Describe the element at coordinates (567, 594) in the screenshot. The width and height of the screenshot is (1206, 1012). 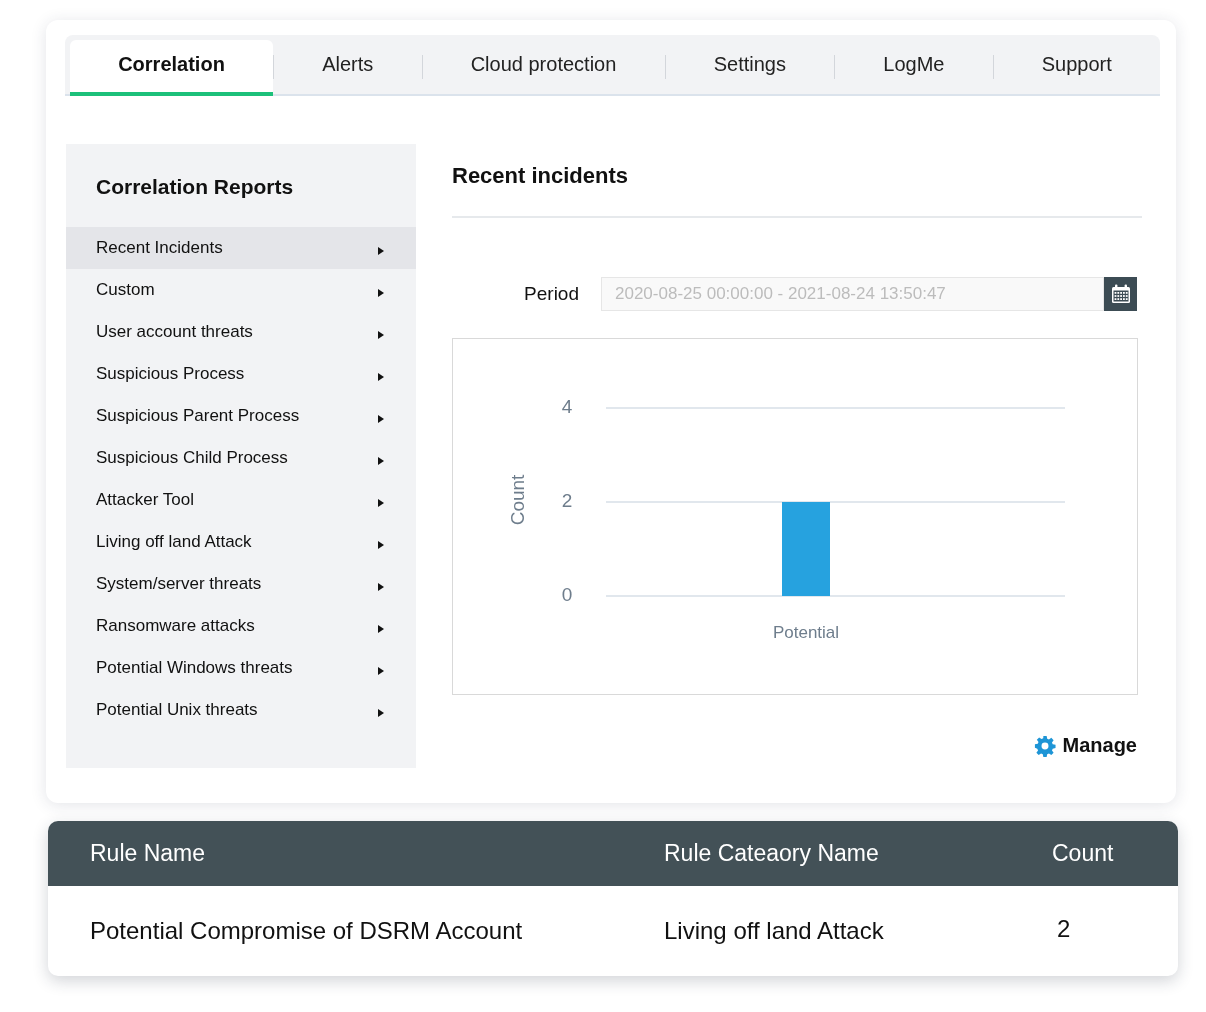
I see `axis-tick-label: 0` at that location.